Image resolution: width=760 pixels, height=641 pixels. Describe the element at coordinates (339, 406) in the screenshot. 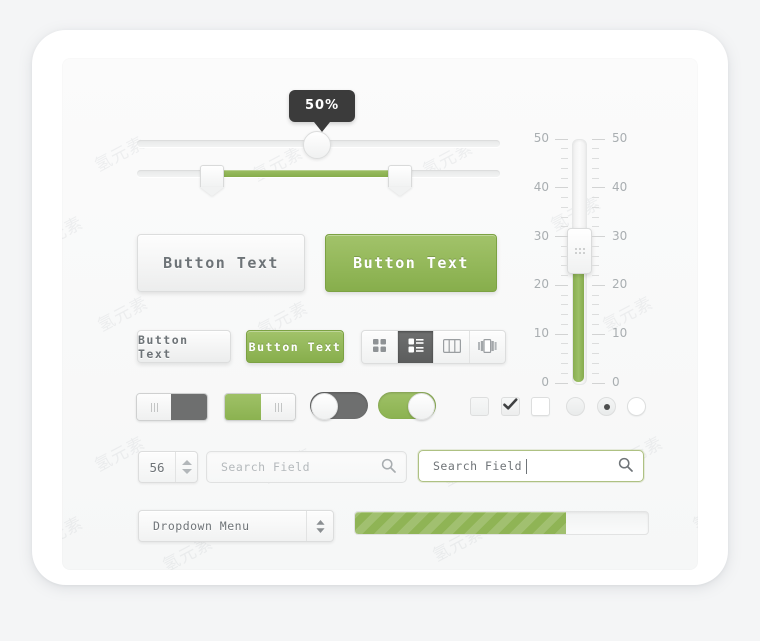

I see `round-toggle-off` at that location.